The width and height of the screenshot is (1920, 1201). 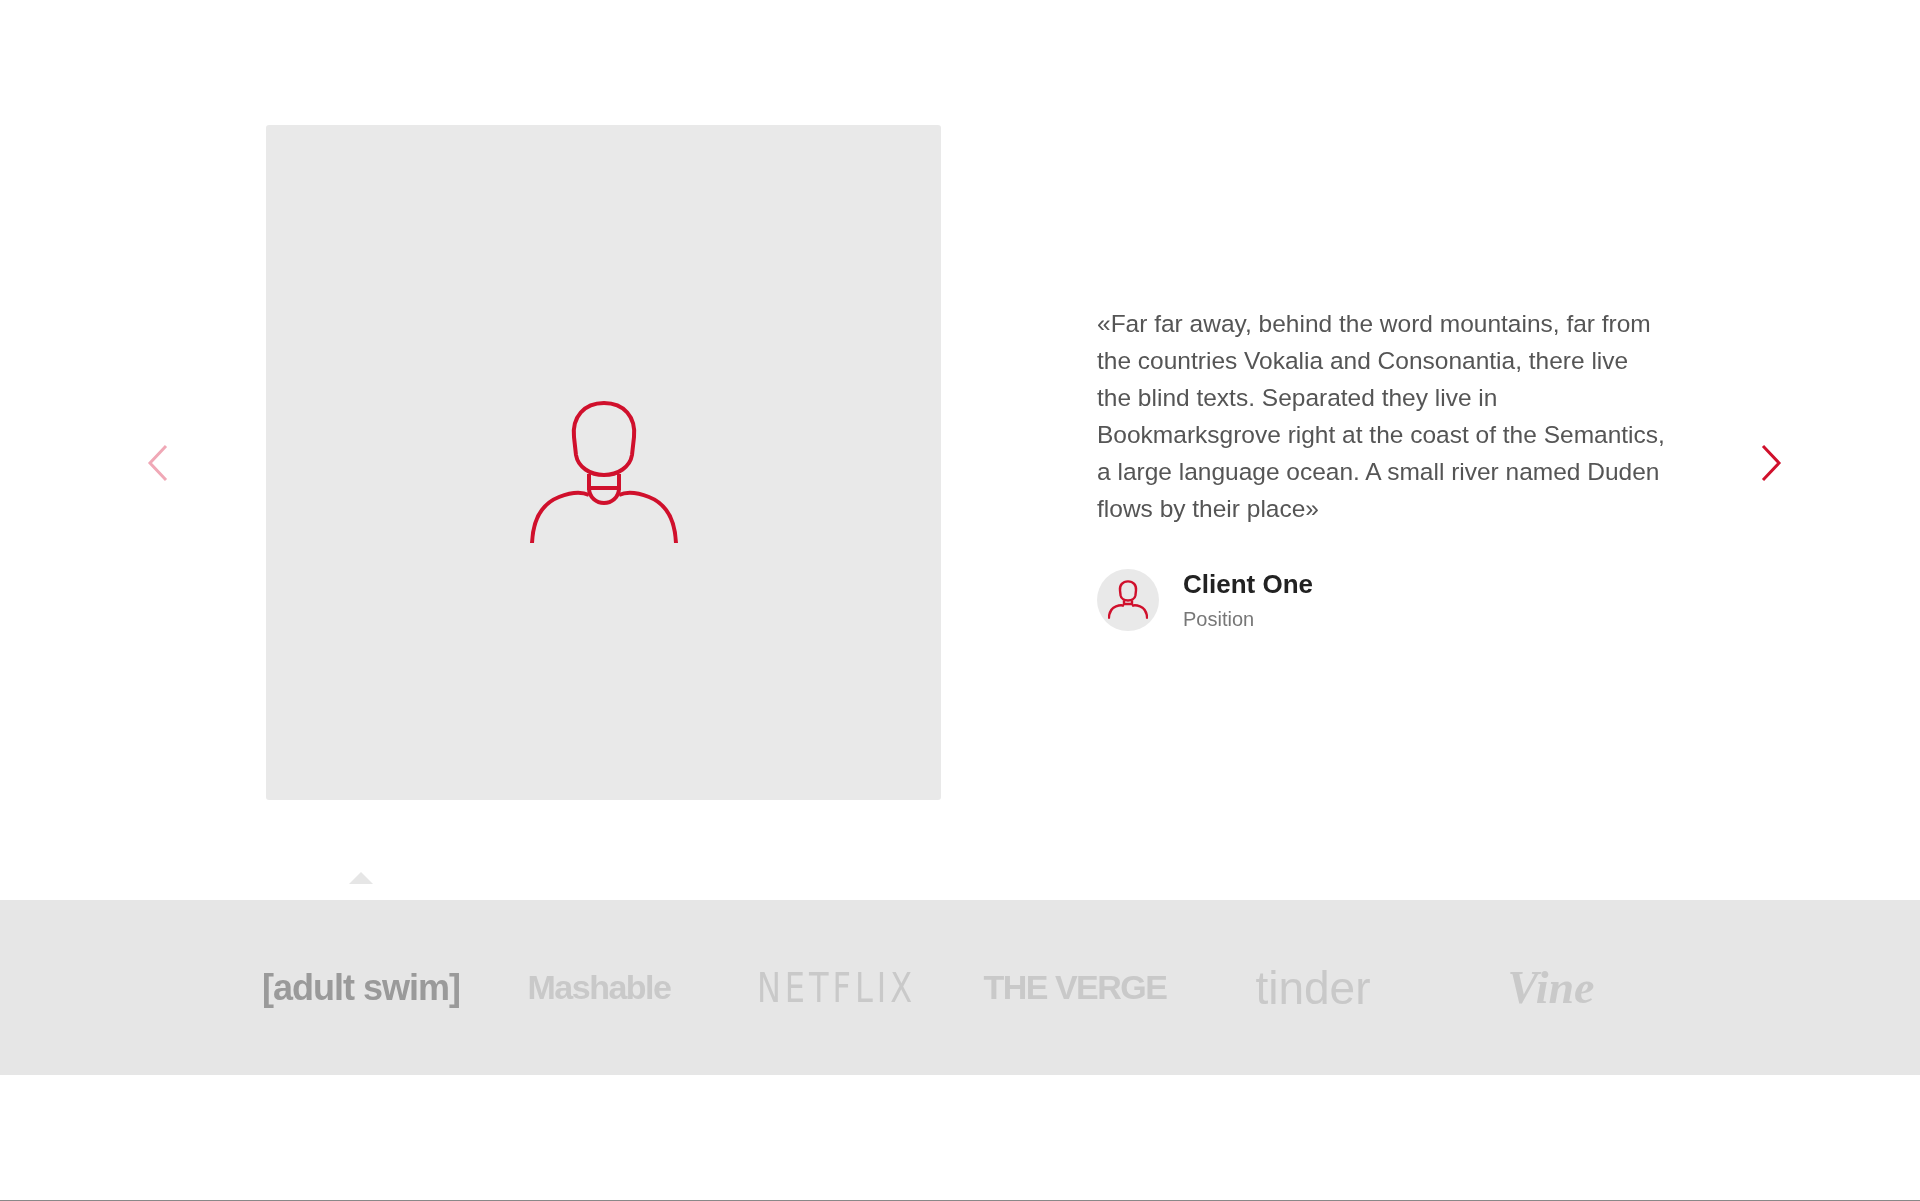 What do you see at coordinates (1248, 584) in the screenshot?
I see `client-name: Client One` at bounding box center [1248, 584].